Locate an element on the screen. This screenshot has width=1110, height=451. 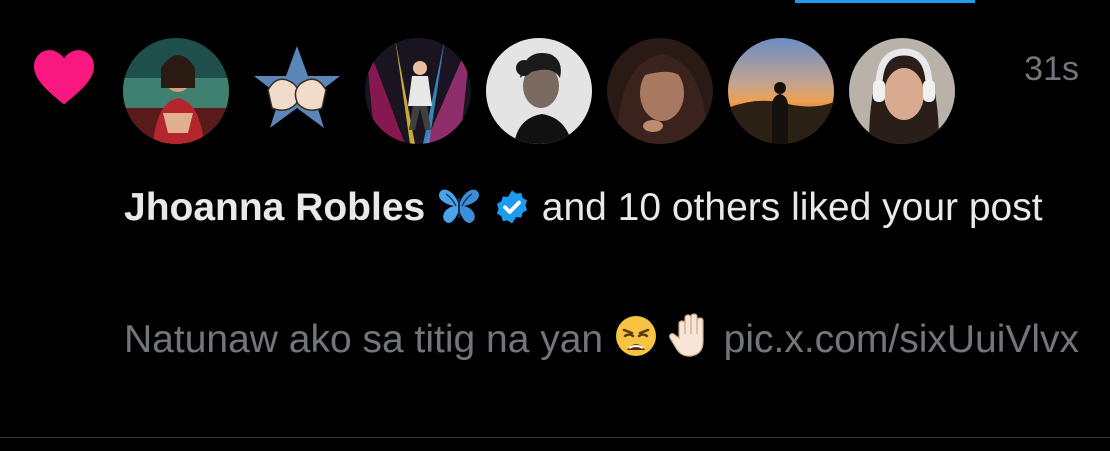
post-link: pic.x.com/sixUuiVlvx is located at coordinates (901, 339).